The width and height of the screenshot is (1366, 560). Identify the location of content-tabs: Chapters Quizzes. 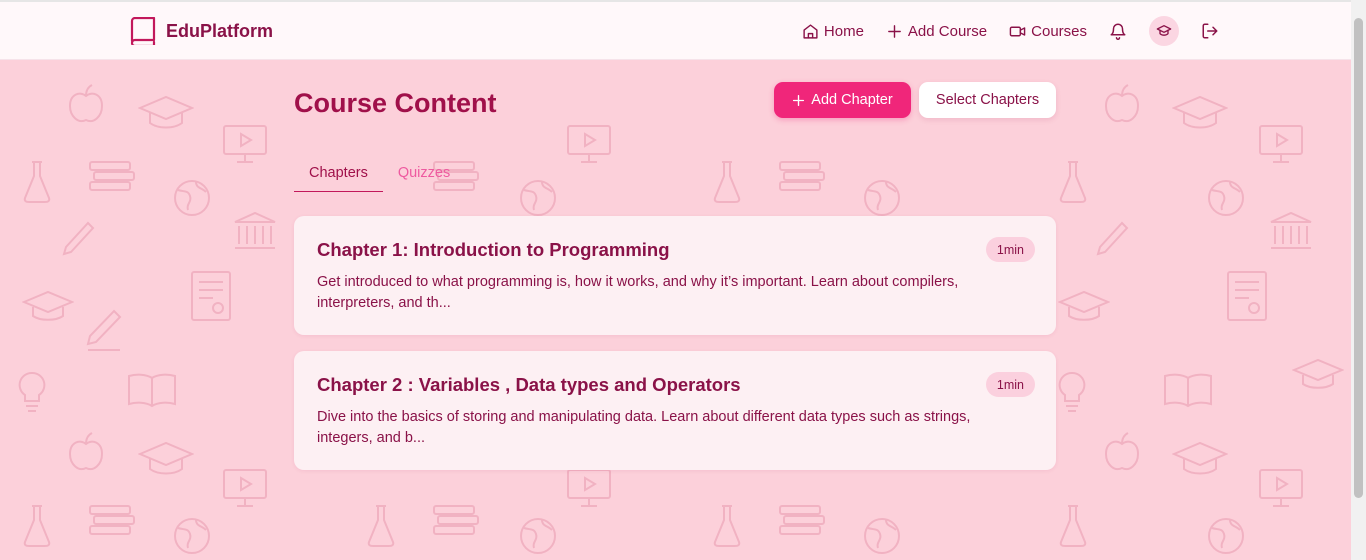
(379, 178).